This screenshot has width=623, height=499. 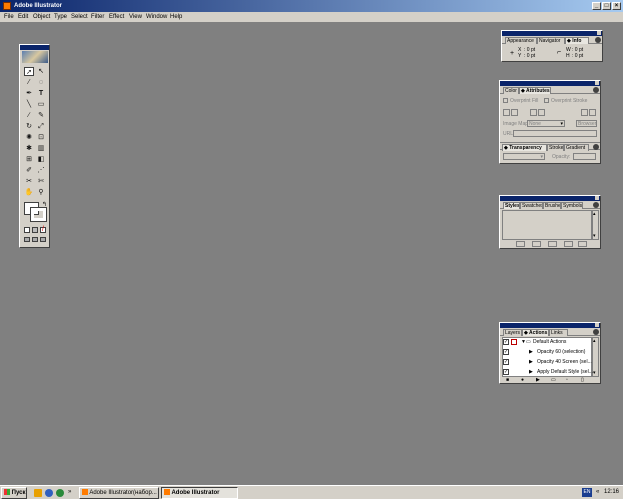 I want to click on options-button, so click(x=536, y=244).